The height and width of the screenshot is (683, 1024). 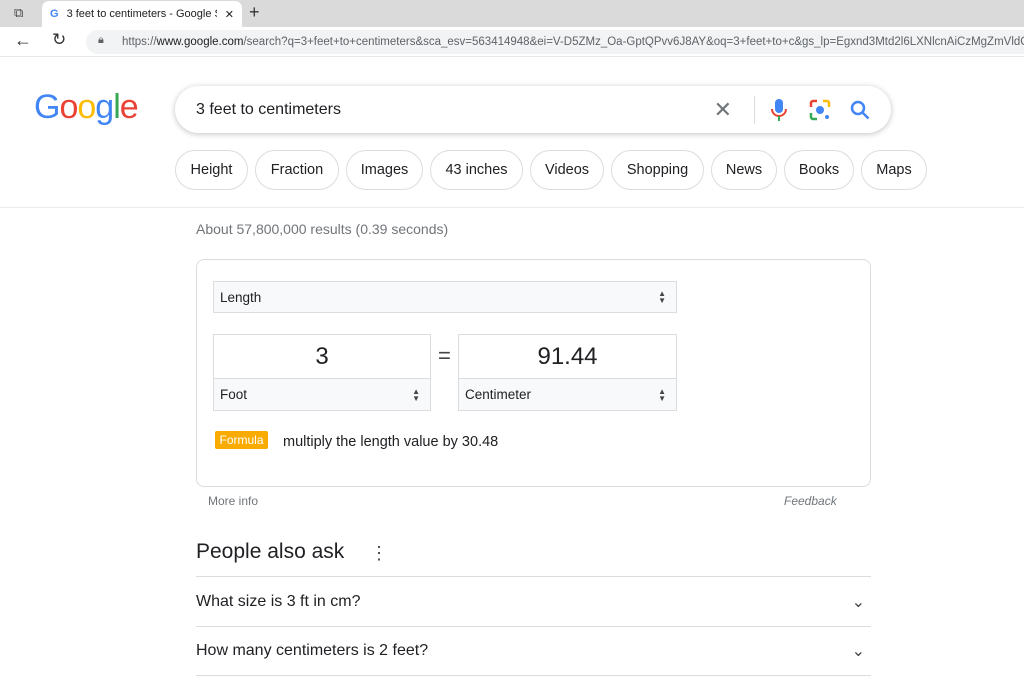 What do you see at coordinates (476, 170) in the screenshot?
I see `chip-43-inches: 43 inches` at bounding box center [476, 170].